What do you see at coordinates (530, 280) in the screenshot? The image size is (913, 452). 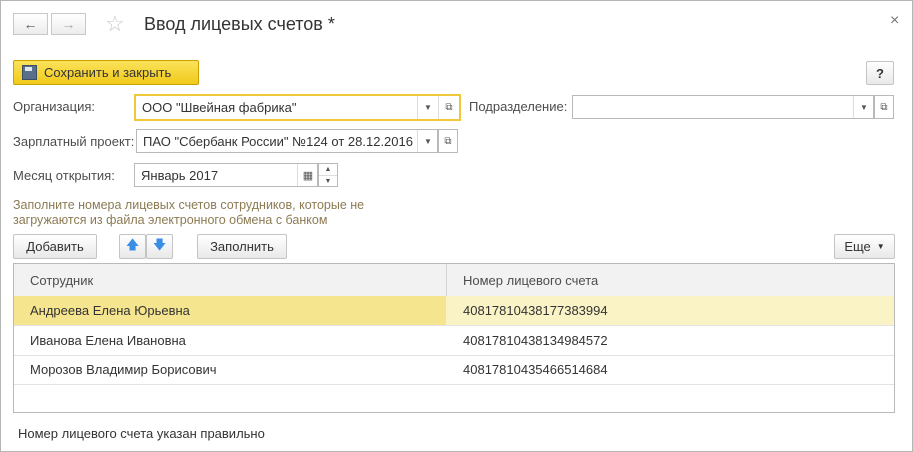 I see `column-header-account: Номер лицевого счета` at bounding box center [530, 280].